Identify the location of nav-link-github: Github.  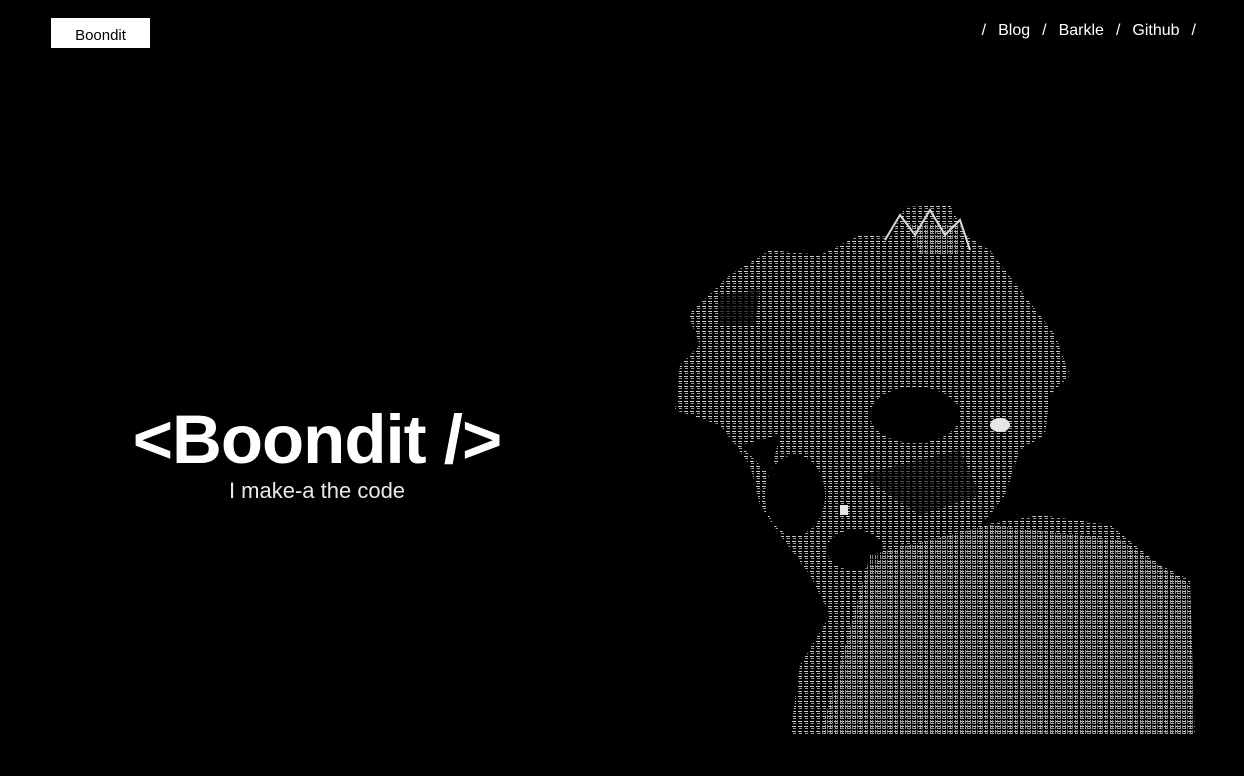
(1155, 31).